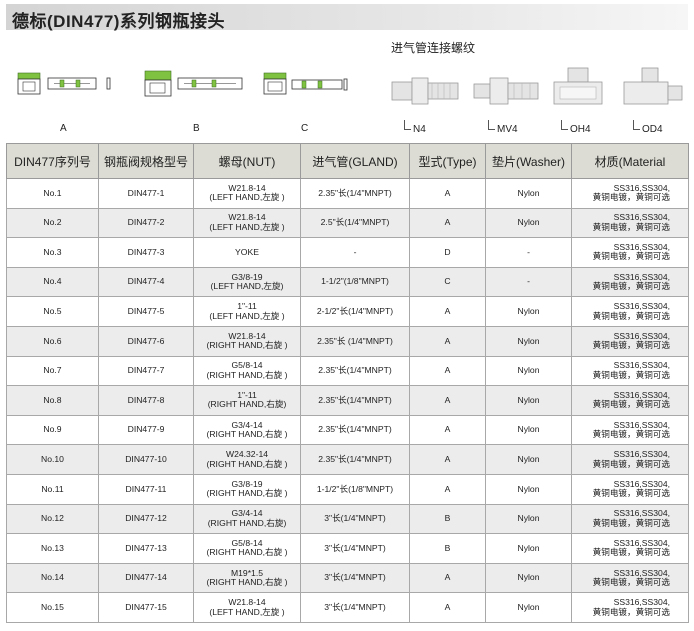  I want to click on header-material: 材质(Material, so click(630, 161).